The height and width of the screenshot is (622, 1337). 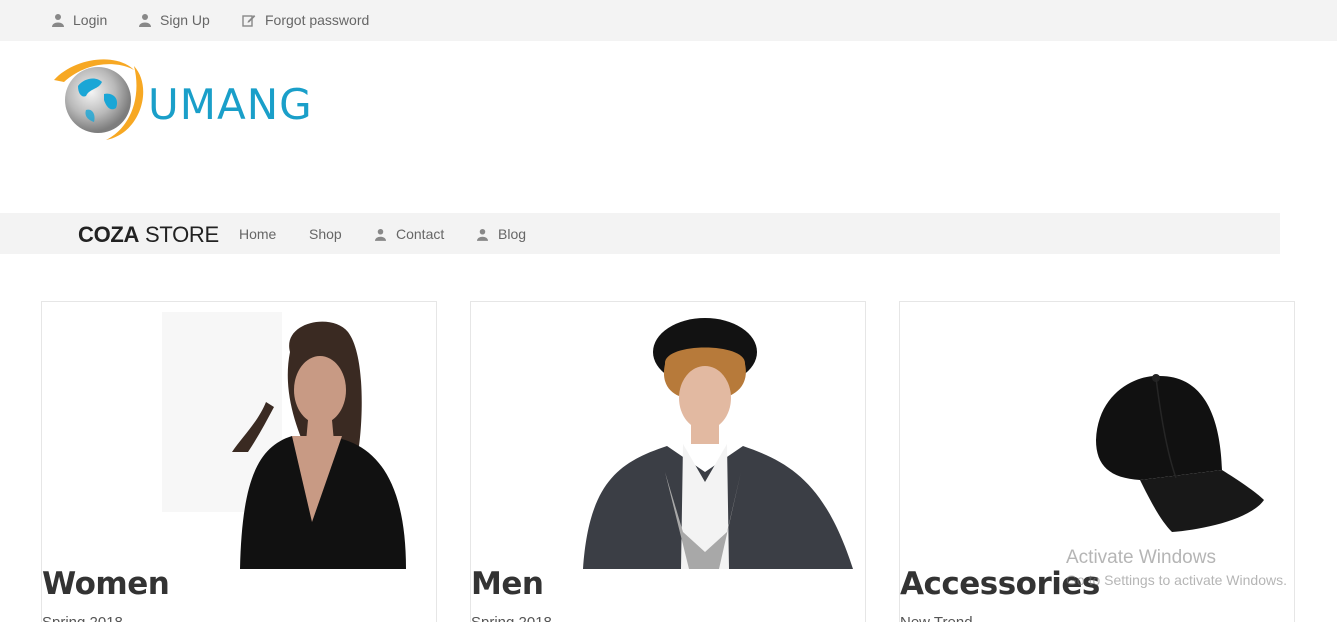 I want to click on forgot-password-link: Forgot password, so click(x=305, y=20).